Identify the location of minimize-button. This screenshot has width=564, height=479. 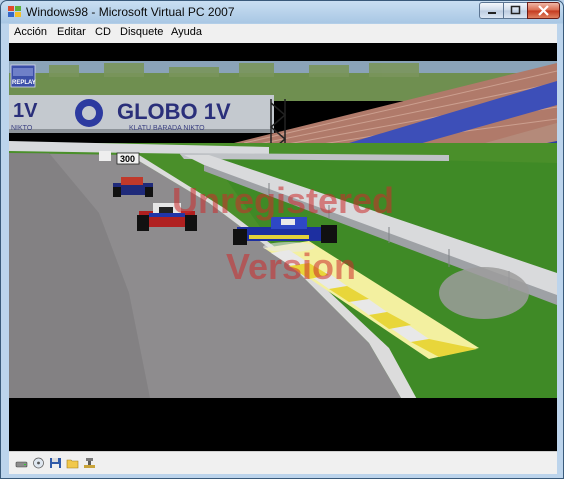
(491, 10).